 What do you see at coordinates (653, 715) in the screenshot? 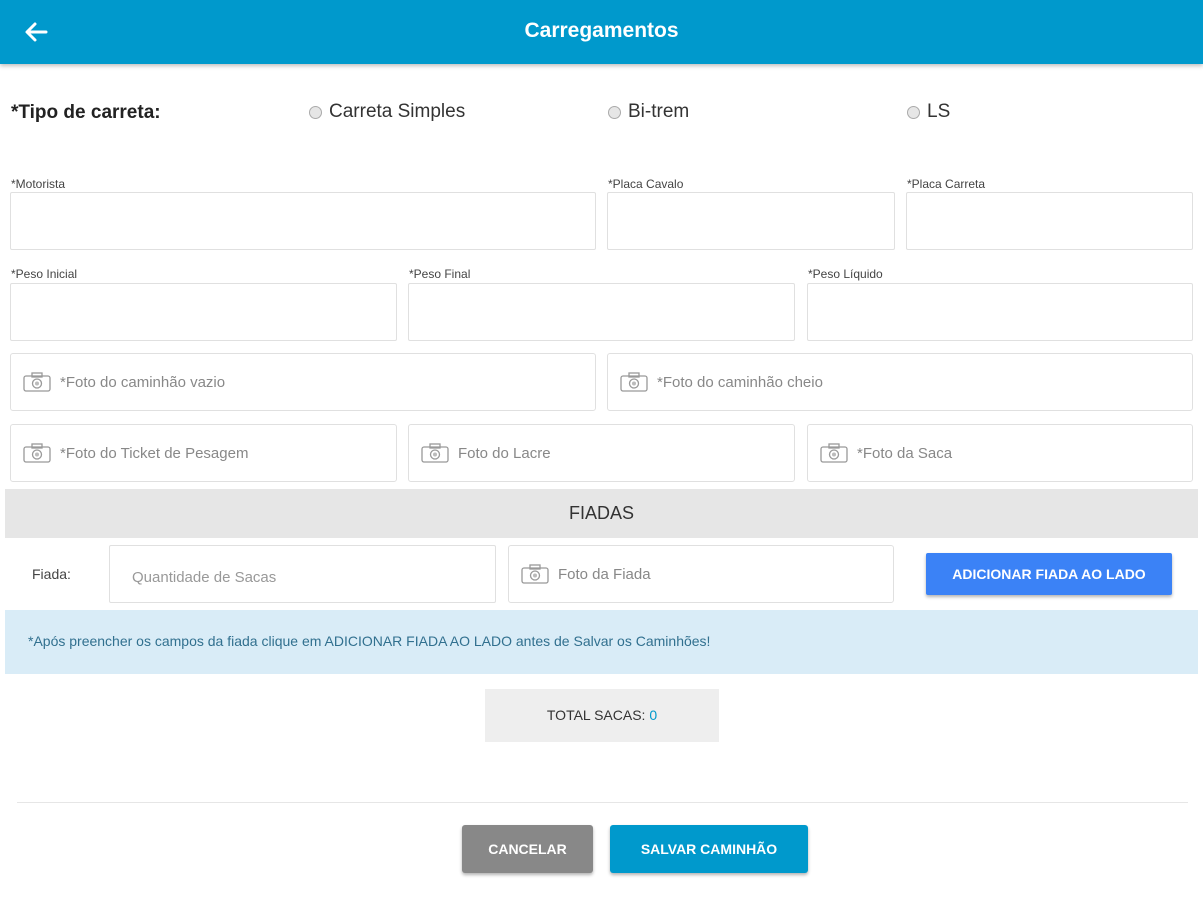
I see `total-sacas-value: 0` at bounding box center [653, 715].